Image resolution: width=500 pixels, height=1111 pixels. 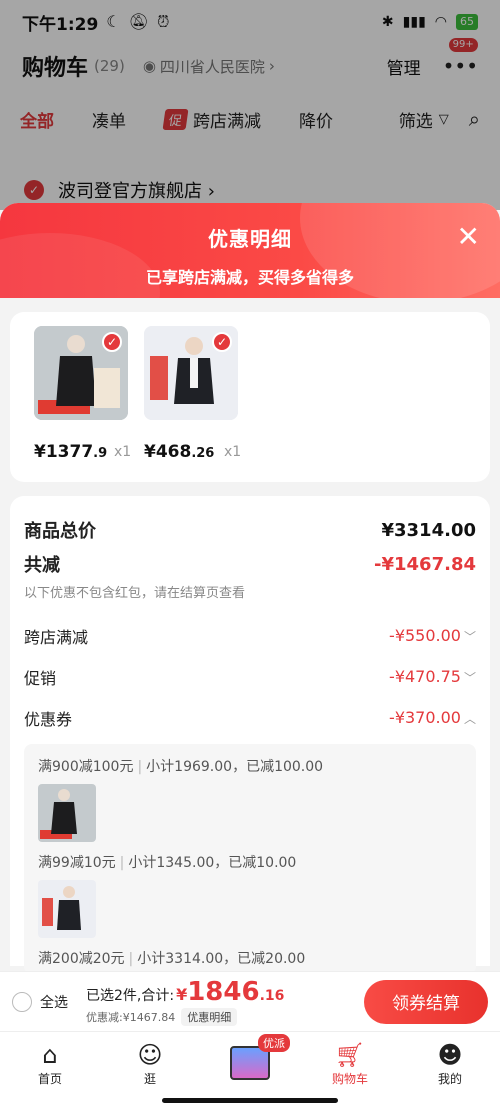 What do you see at coordinates (426, 1001) in the screenshot?
I see `checkout-button: 领券结算` at bounding box center [426, 1001].